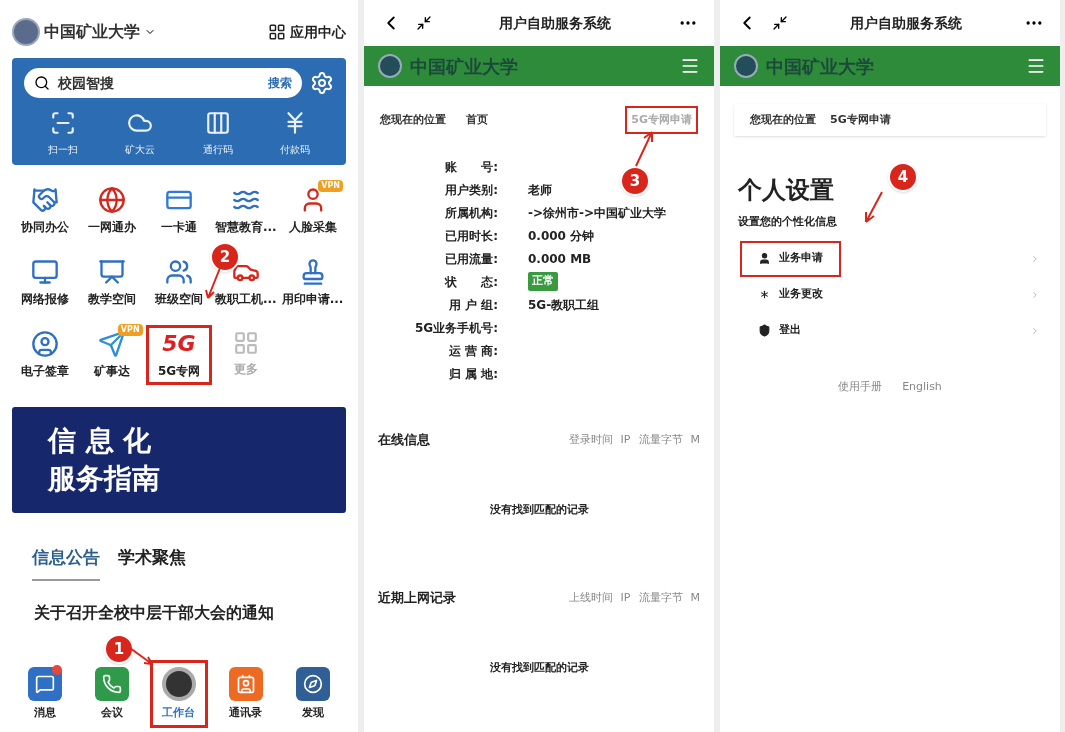  What do you see at coordinates (860, 119) in the screenshot?
I see `breadcrumb-current: 5G专网申请` at bounding box center [860, 119].